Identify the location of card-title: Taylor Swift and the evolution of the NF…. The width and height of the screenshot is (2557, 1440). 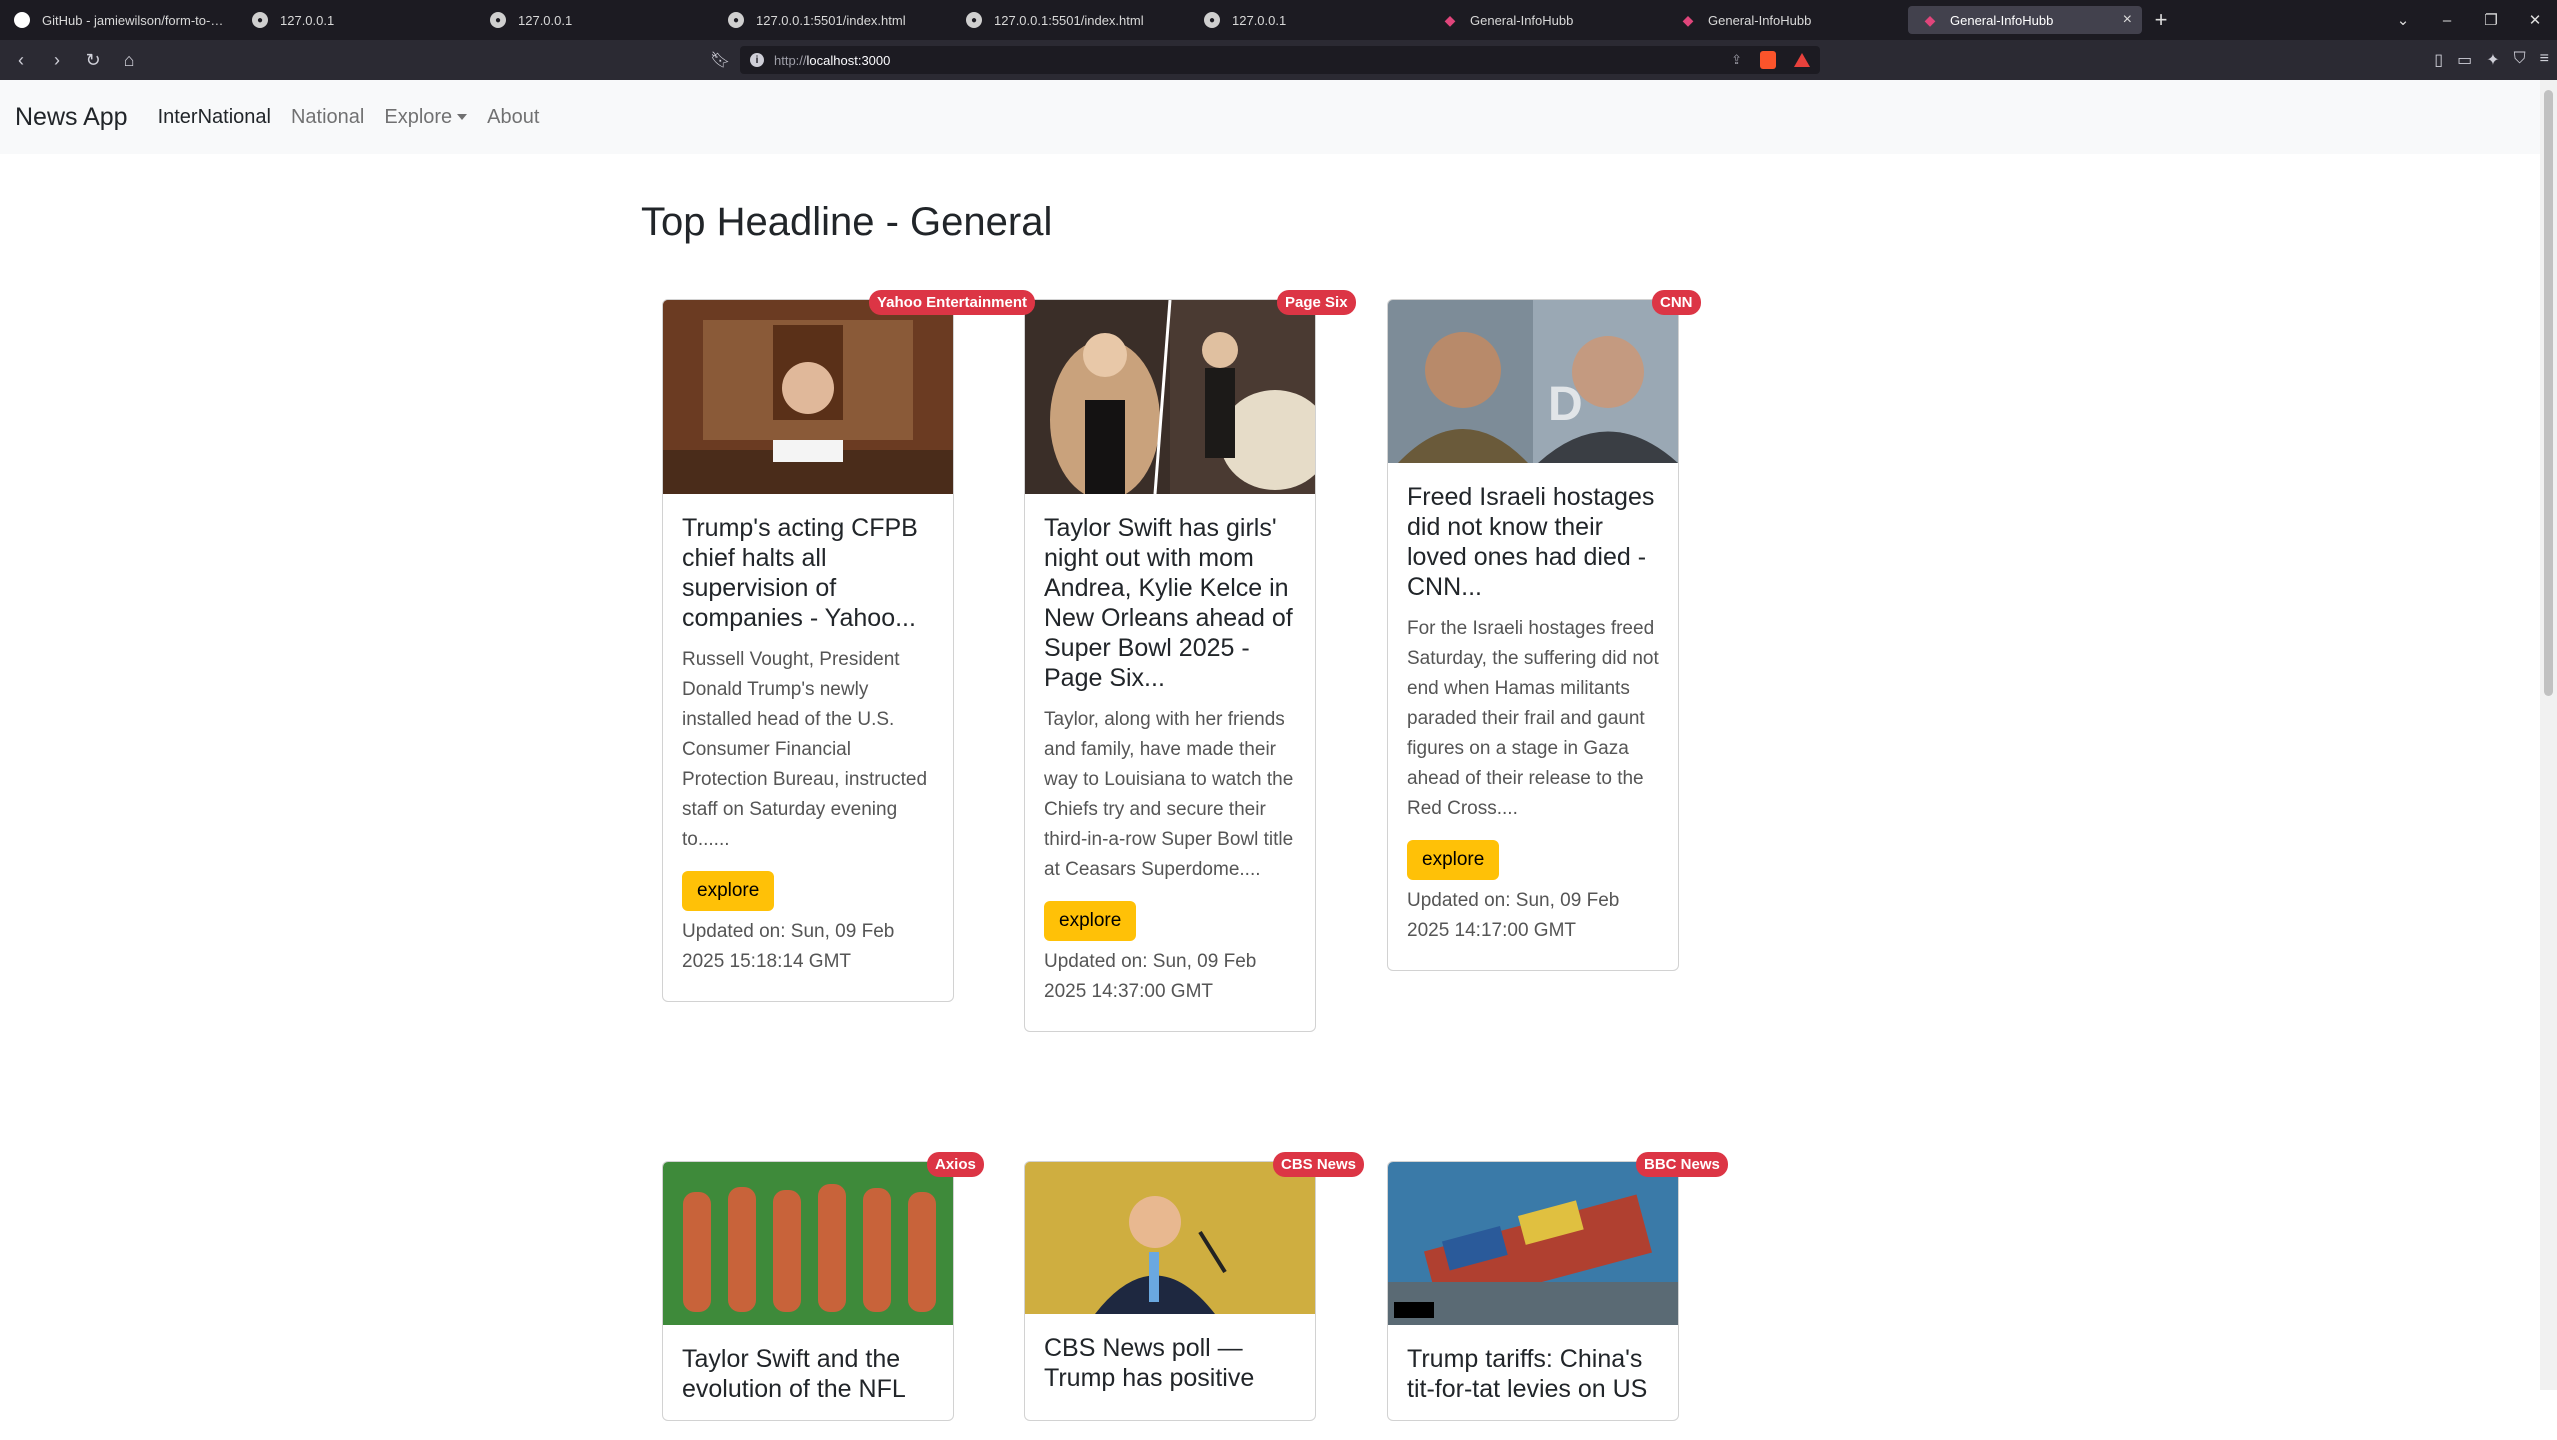
(808, 1374).